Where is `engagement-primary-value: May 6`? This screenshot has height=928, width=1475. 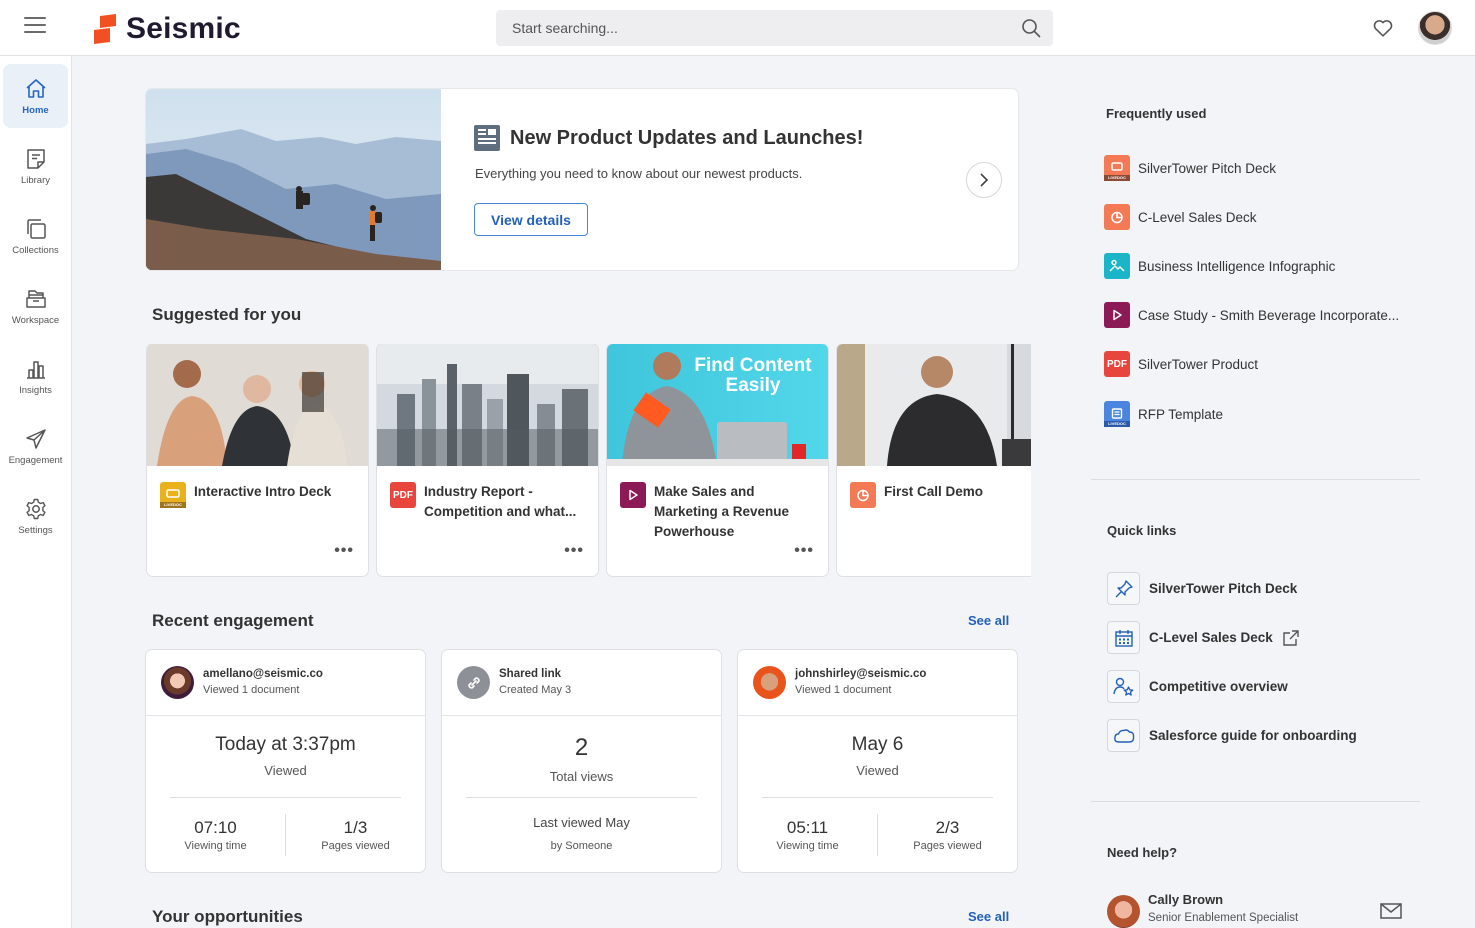 engagement-primary-value: May 6 is located at coordinates (877, 744).